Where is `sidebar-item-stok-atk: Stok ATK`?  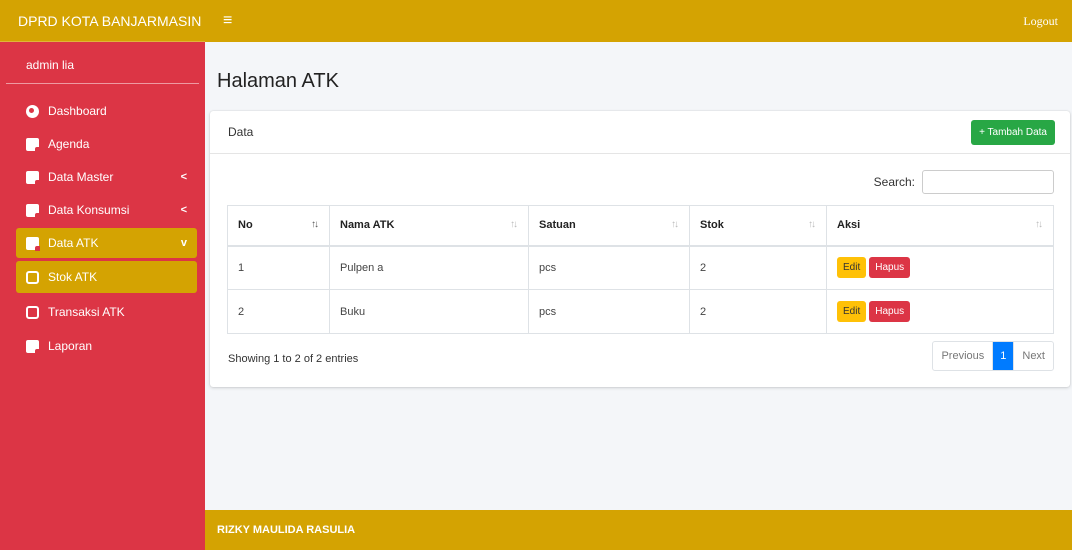 sidebar-item-stok-atk: Stok ATK is located at coordinates (106, 277).